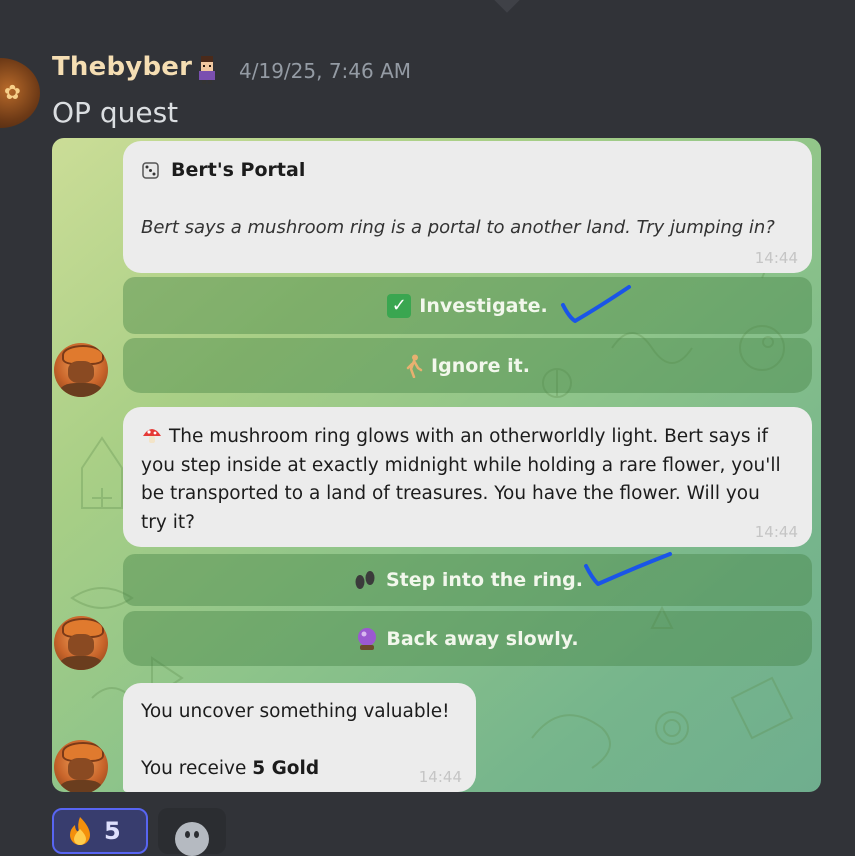  I want to click on reward-prefix: You receive, so click(197, 768).